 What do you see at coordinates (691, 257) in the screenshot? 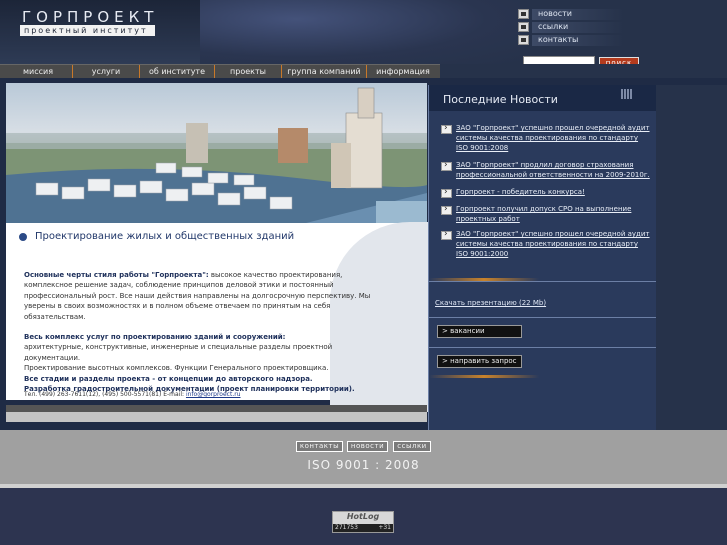
I see `side-stripe` at bounding box center [691, 257].